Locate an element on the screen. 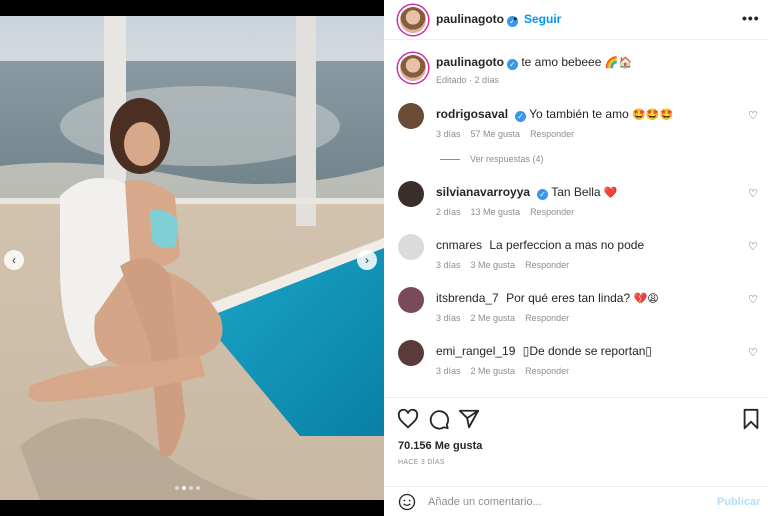  caption-text: paulinagoto ✓ te amo bebeee 🌈🏠 is located at coordinates (596, 62).